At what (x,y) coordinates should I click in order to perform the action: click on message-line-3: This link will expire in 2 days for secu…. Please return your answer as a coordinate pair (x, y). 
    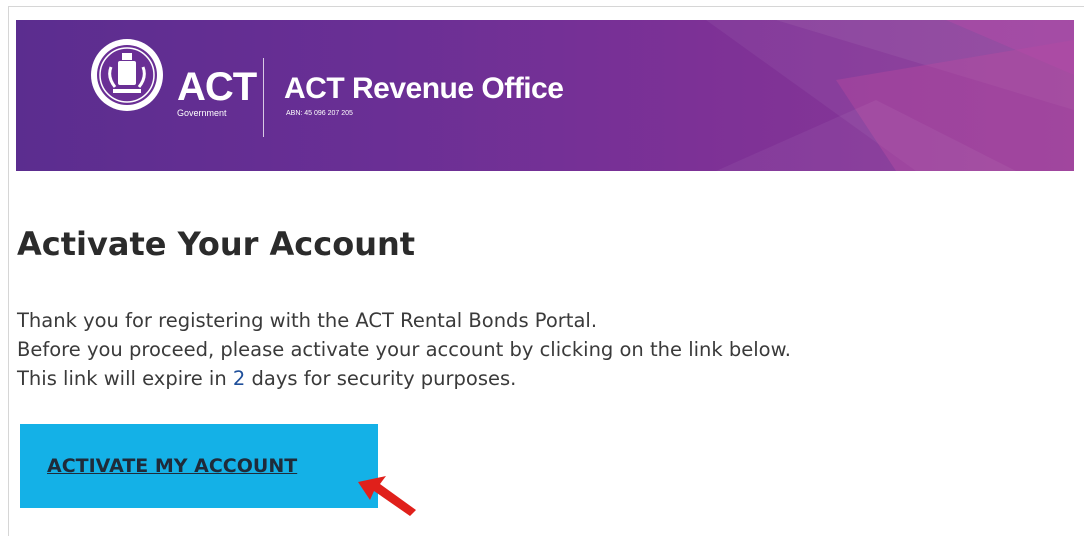
    Looking at the image, I should click on (404, 378).